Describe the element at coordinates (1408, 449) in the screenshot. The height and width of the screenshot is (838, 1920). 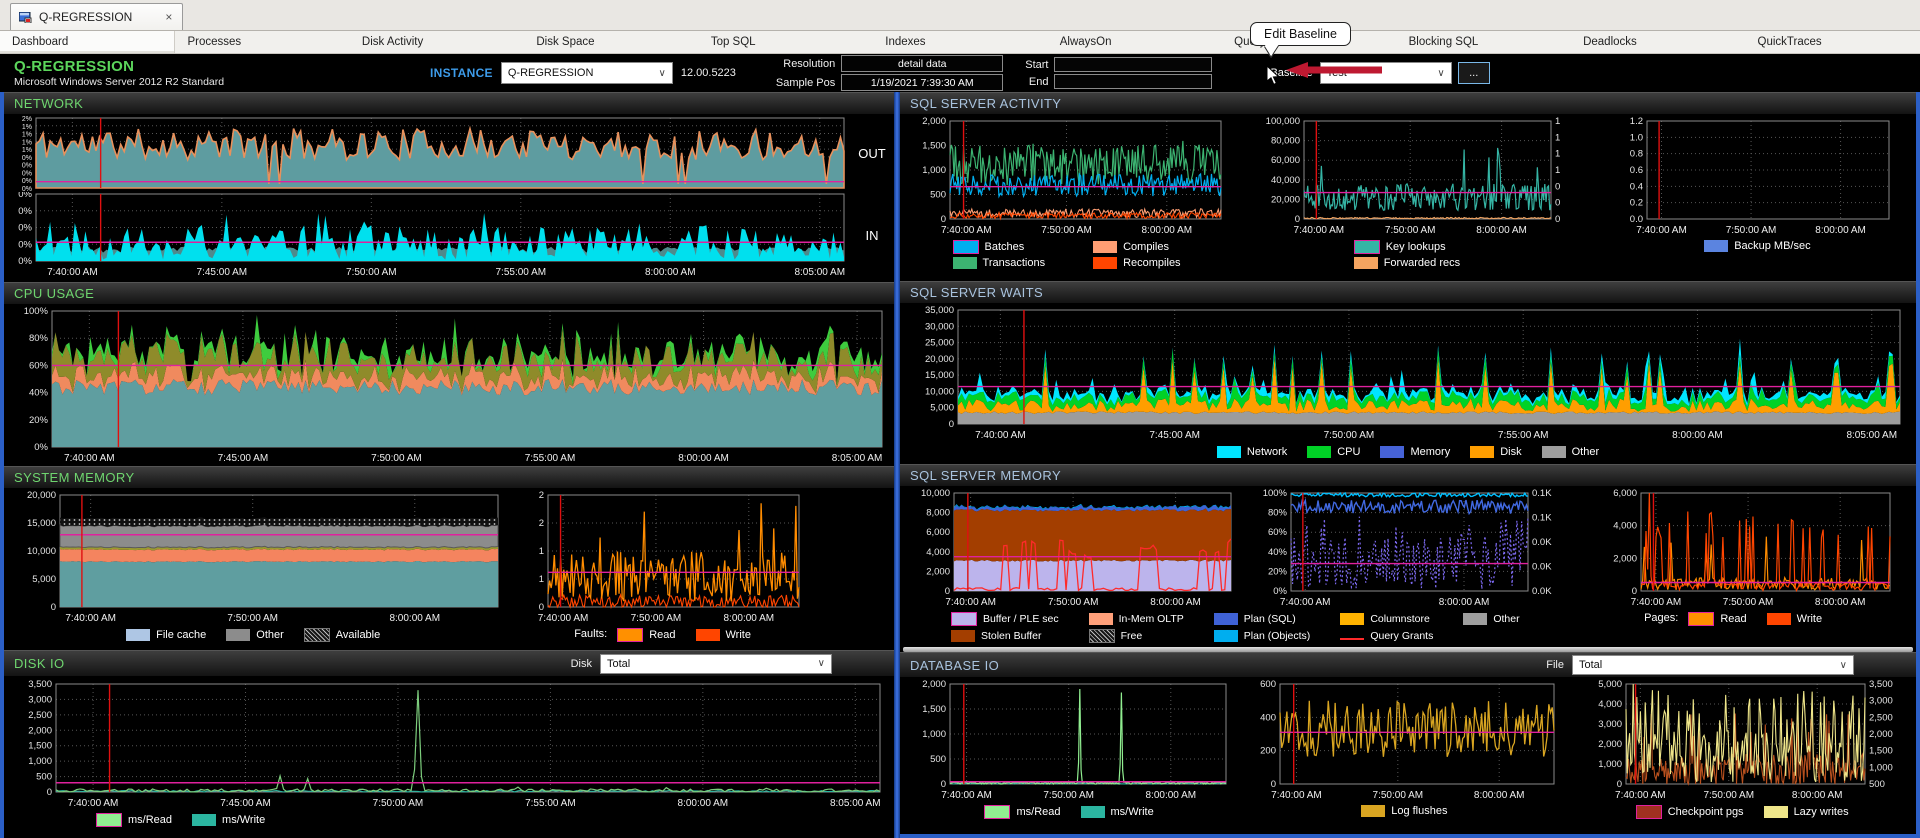
I see `sql-waits-legend: Network CPU Memory Disk Other` at that location.